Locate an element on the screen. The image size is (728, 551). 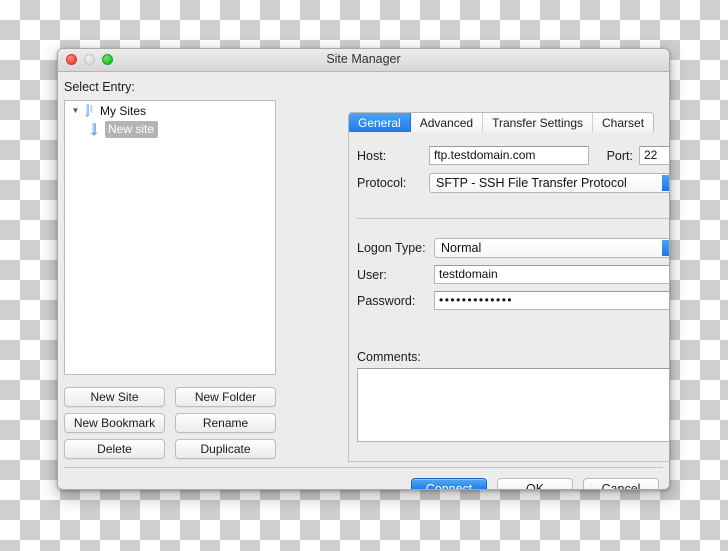
user-row: User: testdomain is located at coordinates (513, 274).